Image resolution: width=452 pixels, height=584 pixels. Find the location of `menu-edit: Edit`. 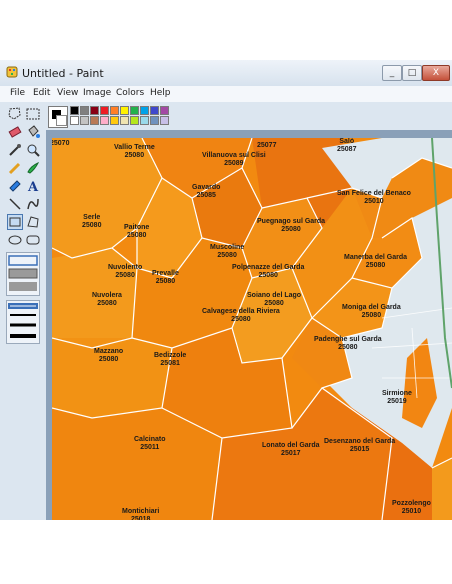

menu-edit: Edit is located at coordinates (41, 93).